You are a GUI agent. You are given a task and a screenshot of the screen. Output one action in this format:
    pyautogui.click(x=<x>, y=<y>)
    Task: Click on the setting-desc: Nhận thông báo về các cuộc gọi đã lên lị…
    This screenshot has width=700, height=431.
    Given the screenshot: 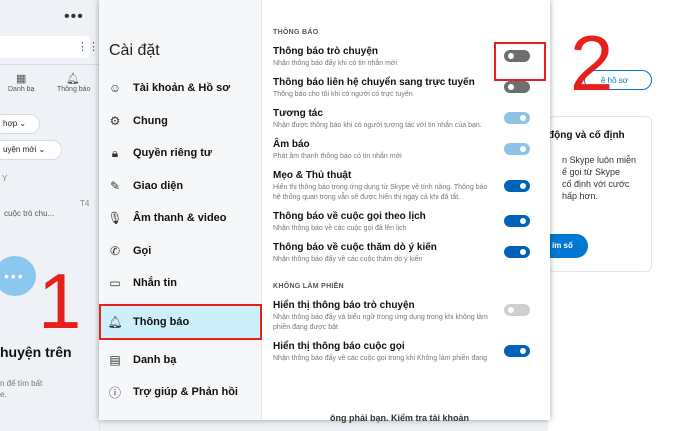 What is the action you would take?
    pyautogui.click(x=340, y=228)
    